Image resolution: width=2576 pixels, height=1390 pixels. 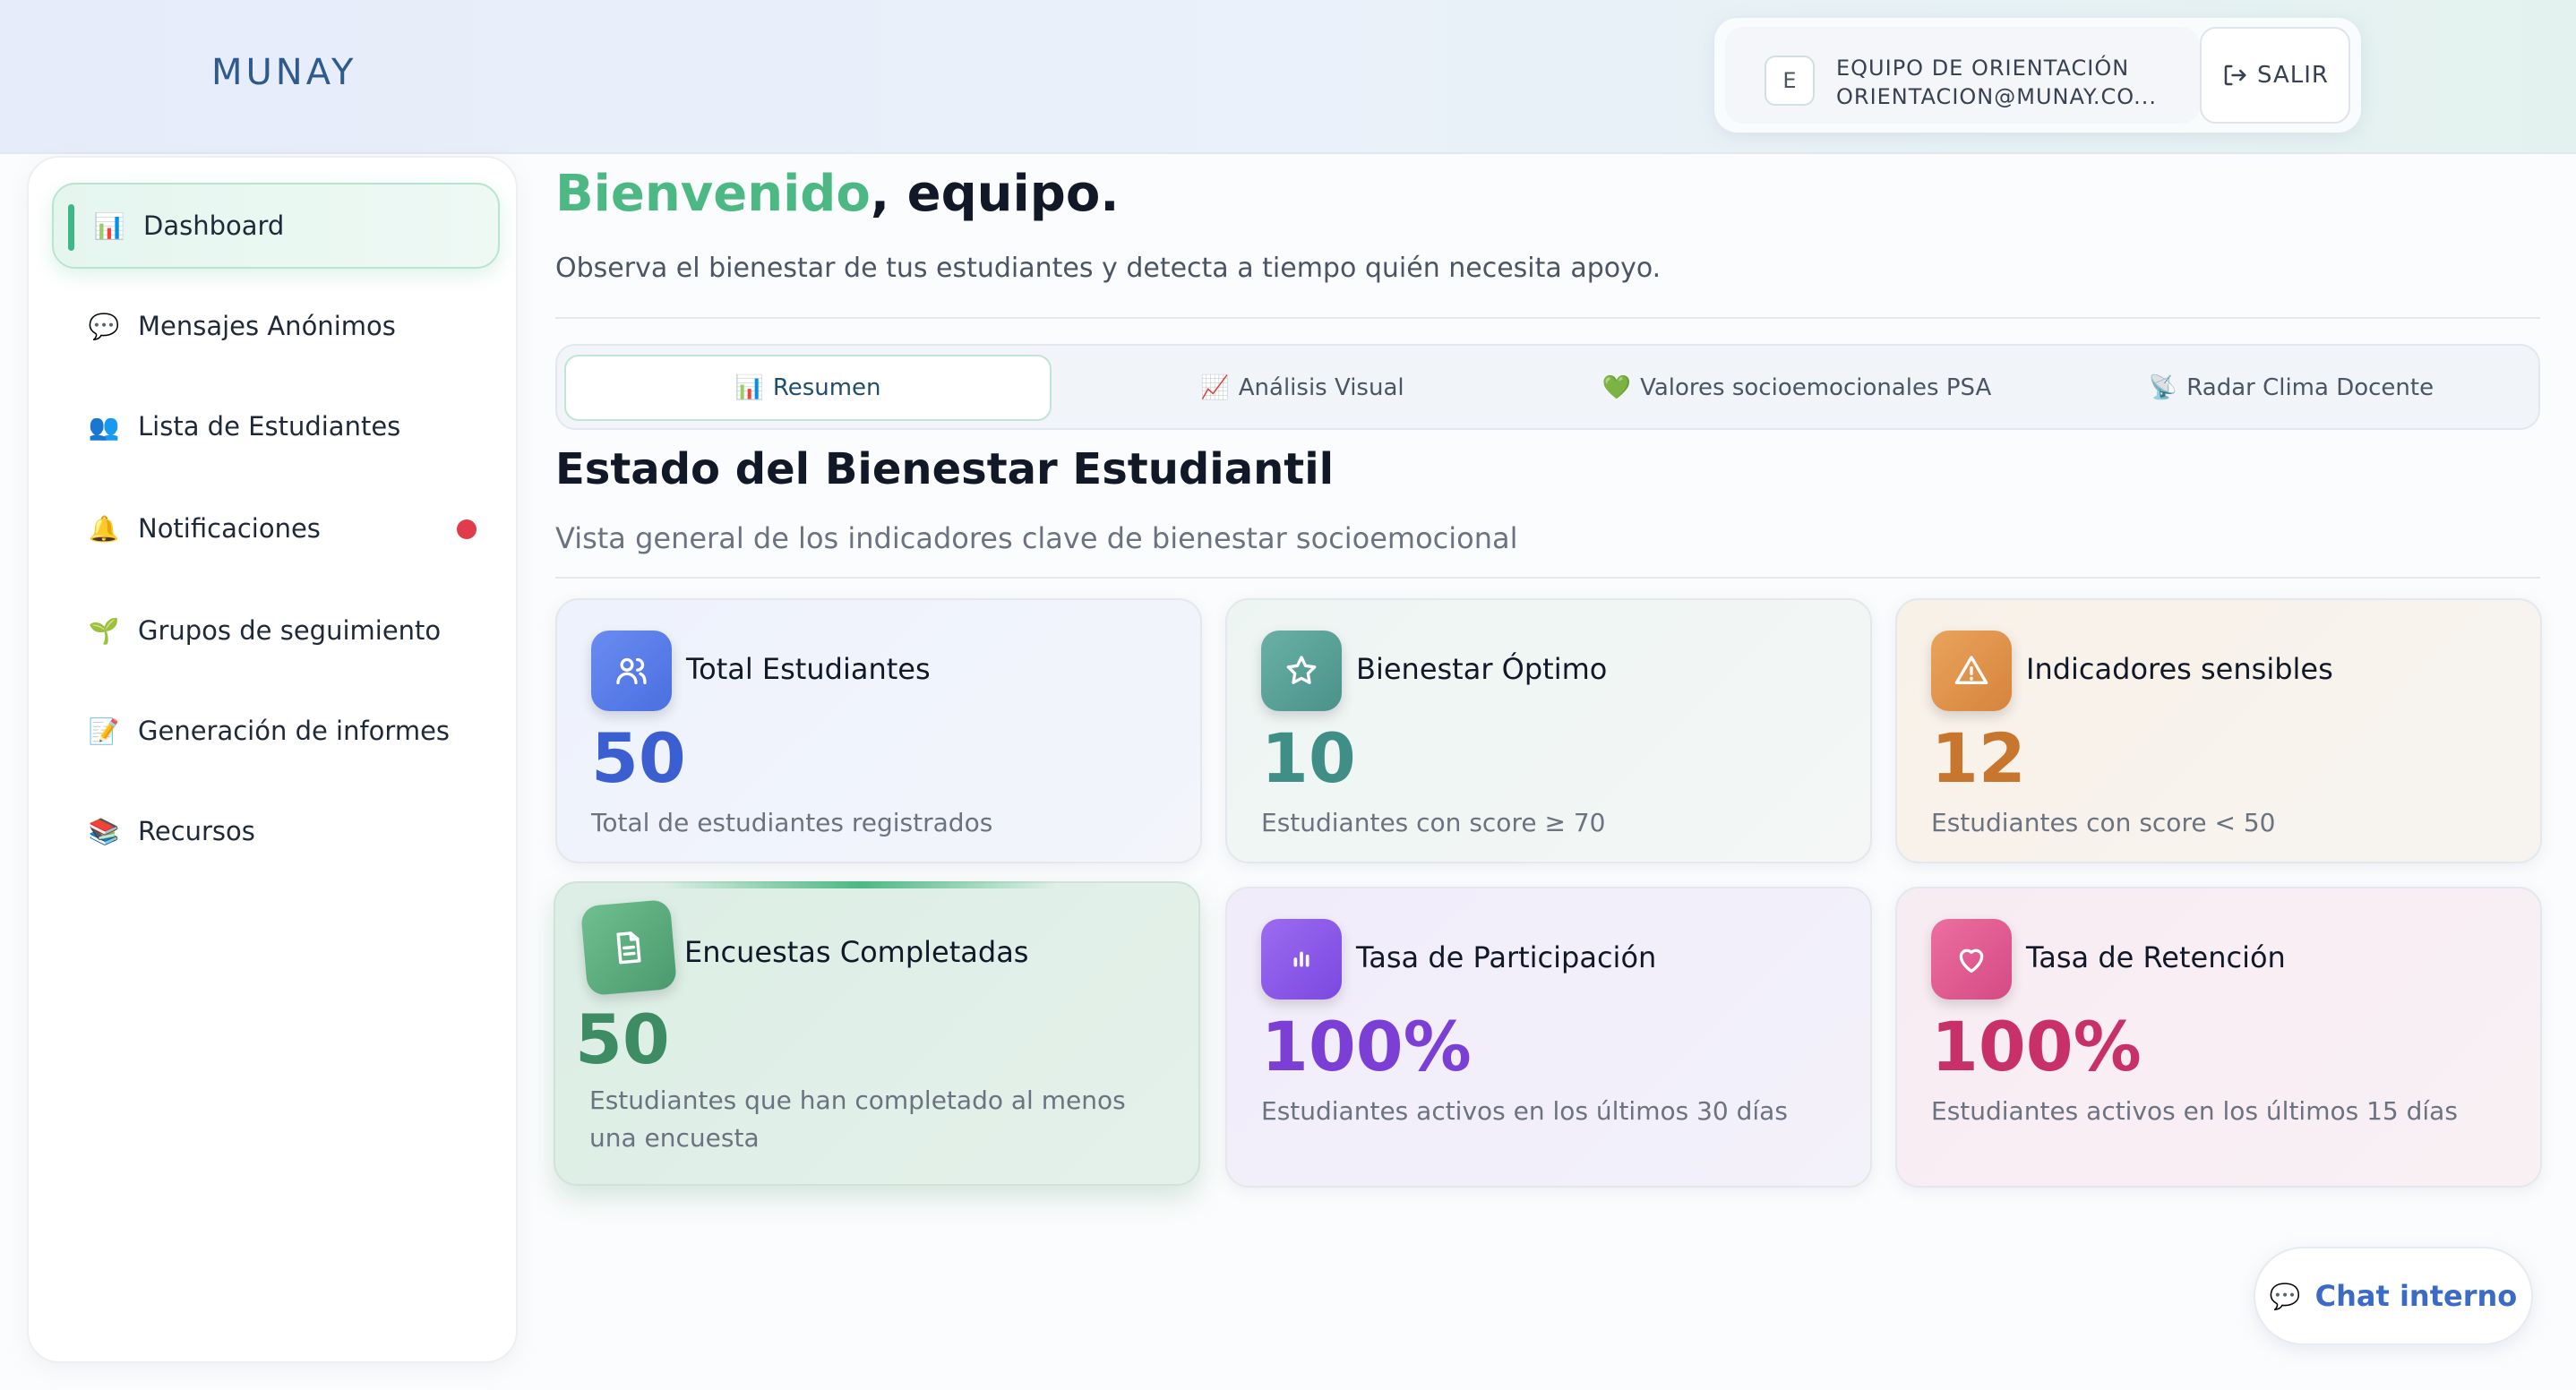 I want to click on sidebar-item-label: Dashboard, so click(x=214, y=226).